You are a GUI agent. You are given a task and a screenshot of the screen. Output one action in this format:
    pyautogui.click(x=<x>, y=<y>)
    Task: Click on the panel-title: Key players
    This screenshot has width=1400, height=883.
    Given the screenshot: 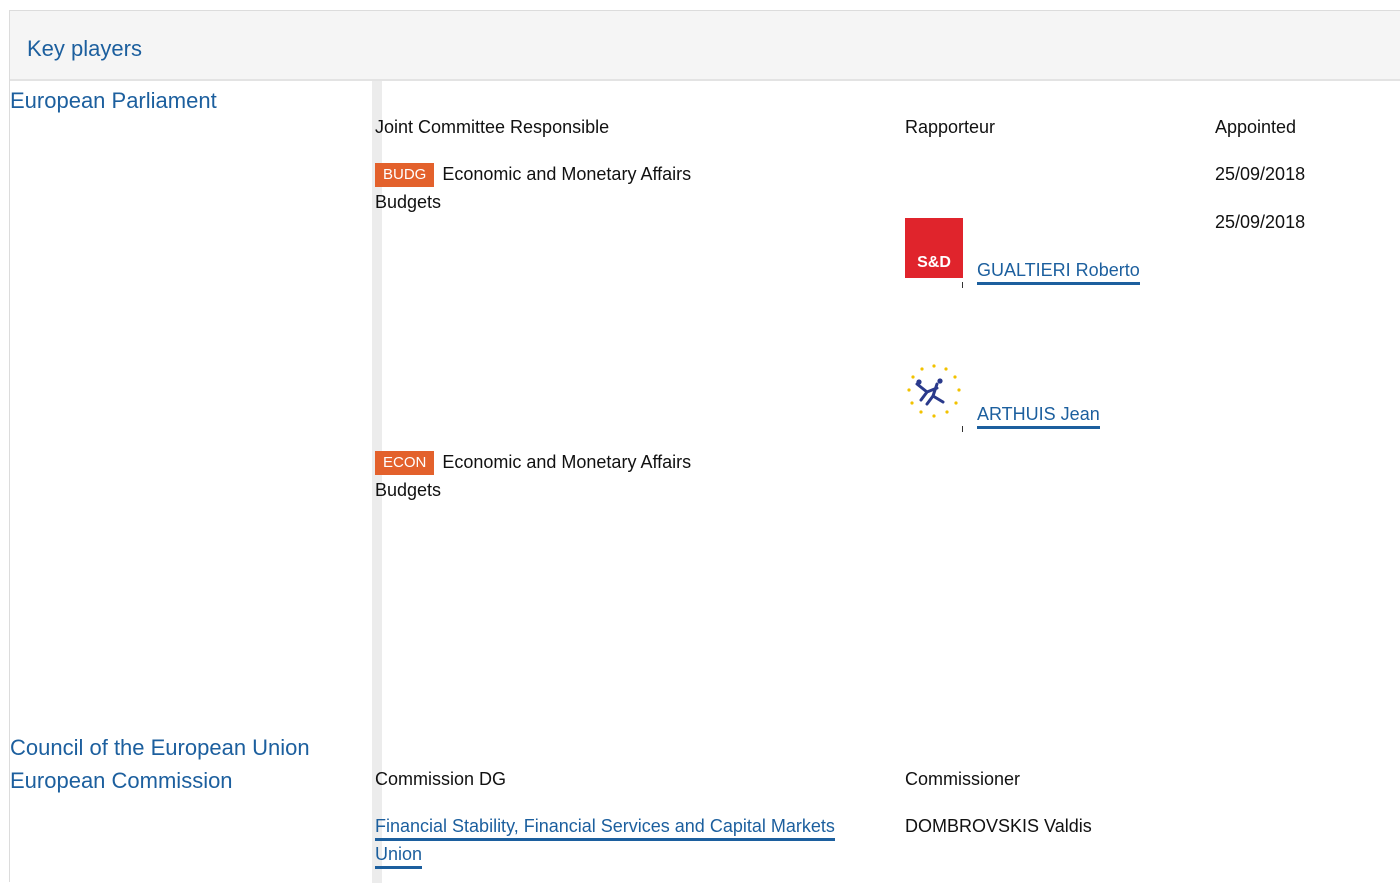 What is the action you would take?
    pyautogui.click(x=84, y=48)
    